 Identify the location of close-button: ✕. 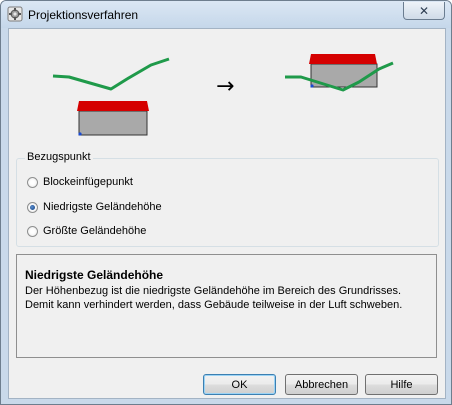
(424, 11).